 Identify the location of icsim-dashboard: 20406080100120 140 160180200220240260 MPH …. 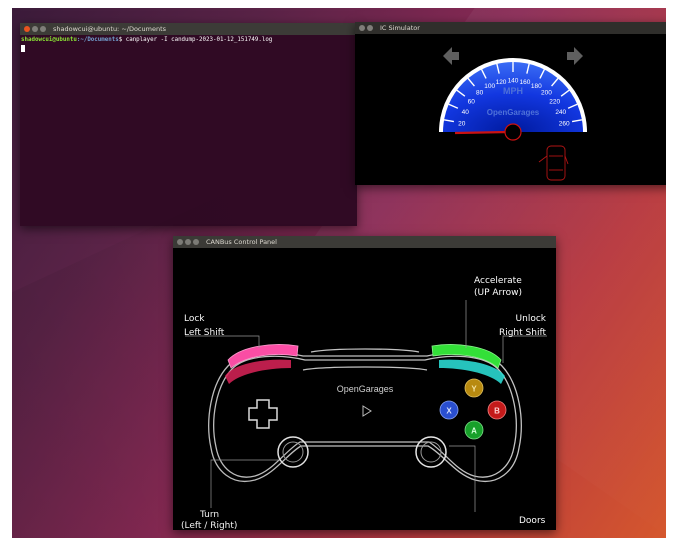
(513, 114).